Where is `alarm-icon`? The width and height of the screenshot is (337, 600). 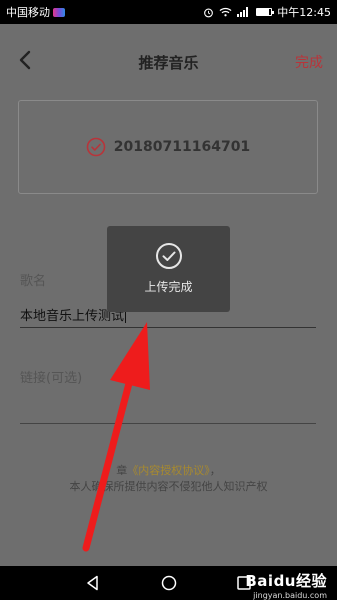
alarm-icon is located at coordinates (208, 12).